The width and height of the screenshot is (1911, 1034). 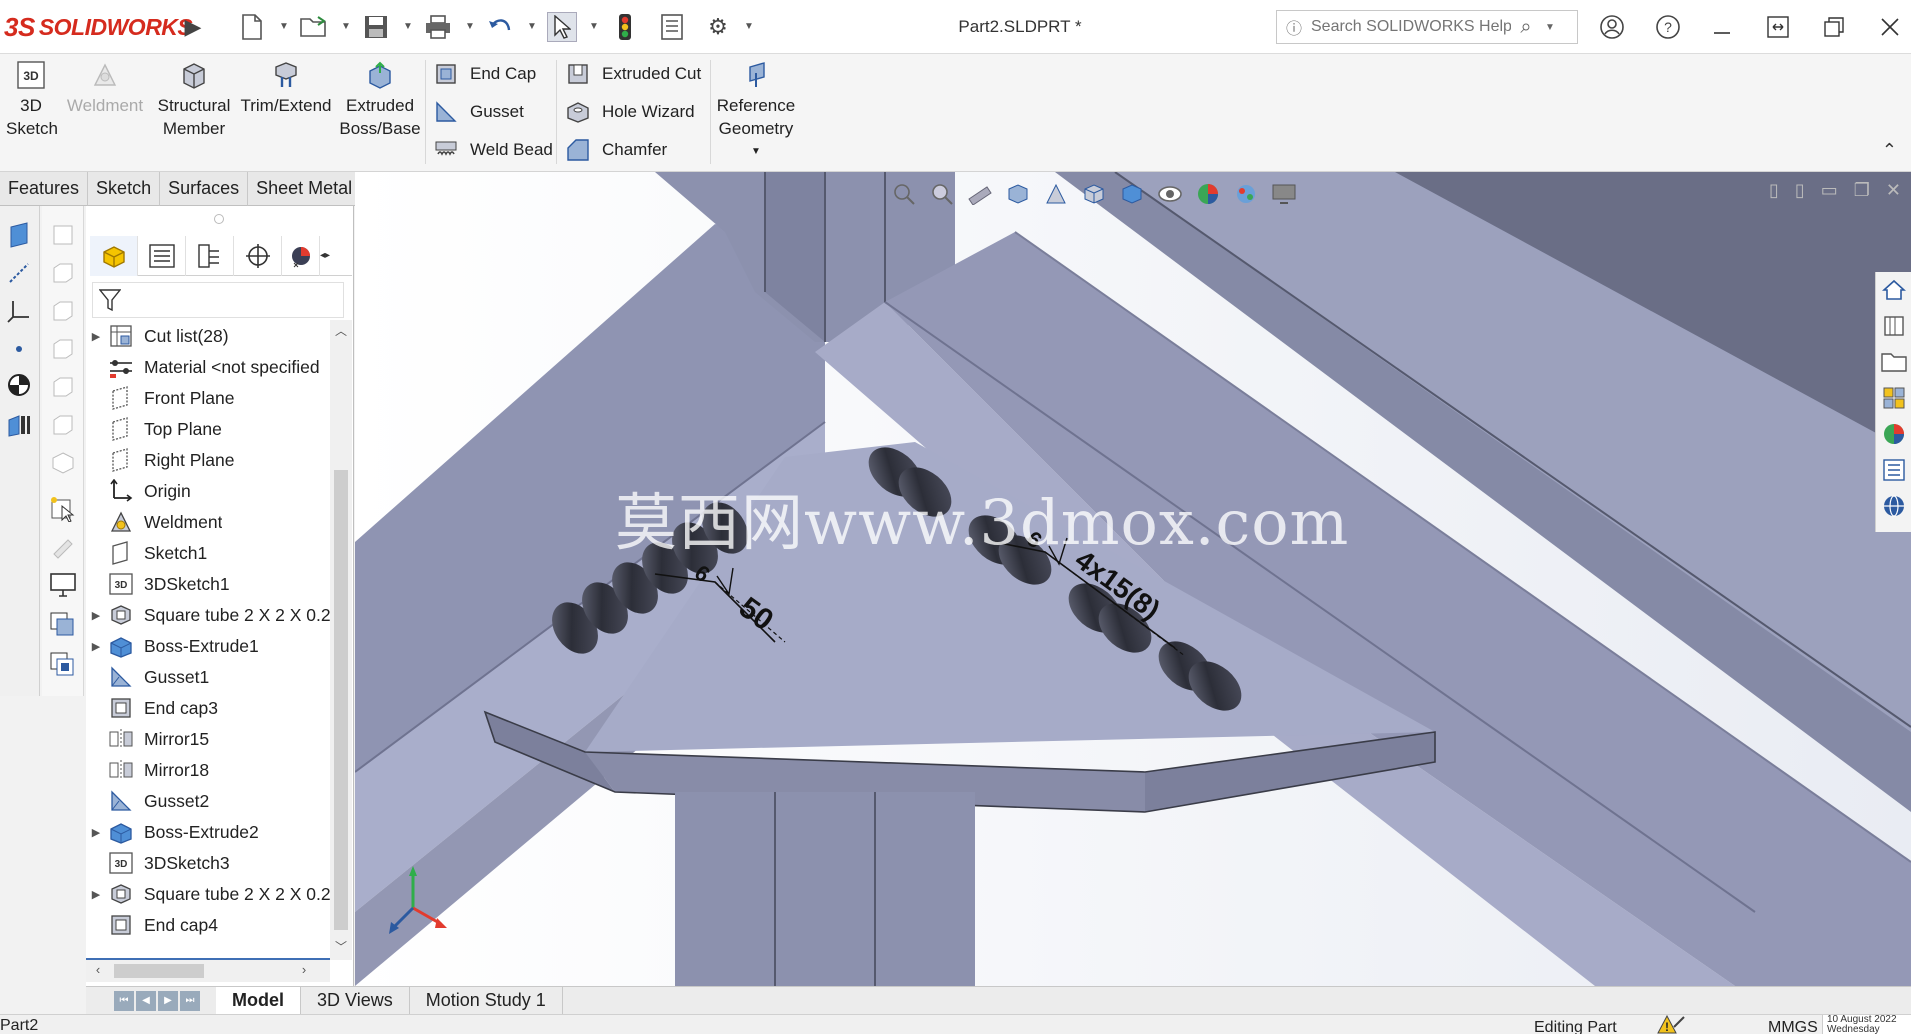 I want to click on new-sketch-cursor-icon, so click(x=63, y=509).